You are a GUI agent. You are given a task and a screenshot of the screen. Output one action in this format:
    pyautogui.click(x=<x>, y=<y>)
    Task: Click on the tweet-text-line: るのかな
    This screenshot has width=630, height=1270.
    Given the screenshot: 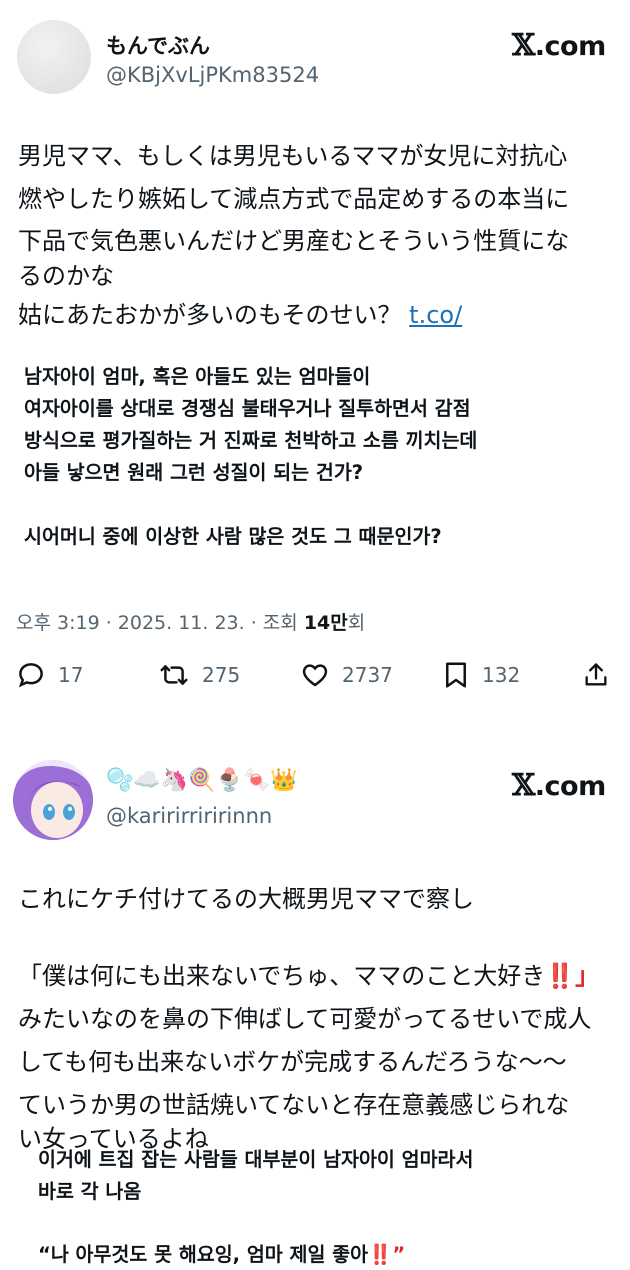 What is the action you would take?
    pyautogui.click(x=66, y=276)
    